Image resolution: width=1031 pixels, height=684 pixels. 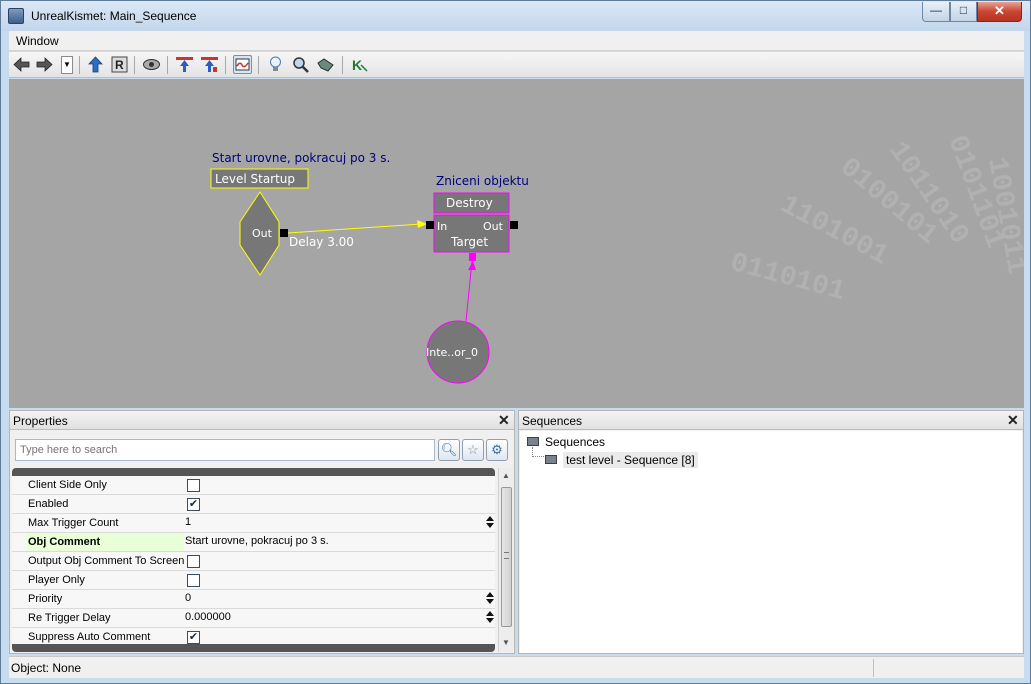 What do you see at coordinates (354, 228) in the screenshot?
I see `event-to-action-link` at bounding box center [354, 228].